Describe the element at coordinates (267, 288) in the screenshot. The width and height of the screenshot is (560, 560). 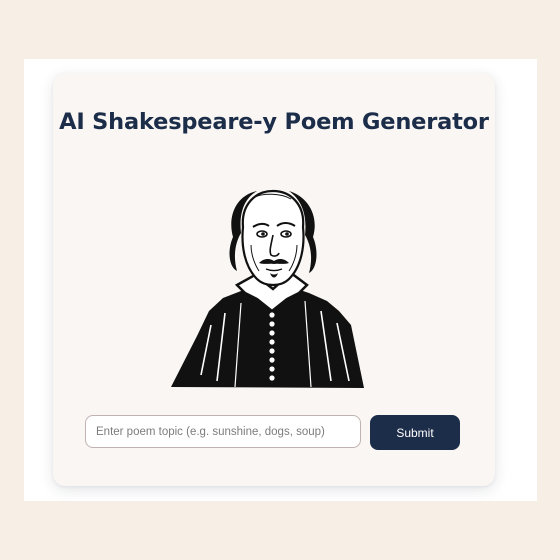
I see `shakespeare-portrait-icon` at that location.